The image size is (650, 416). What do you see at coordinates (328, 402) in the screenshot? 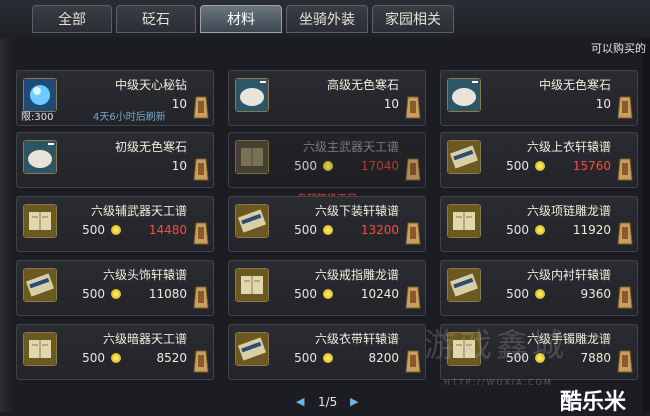
I see `page-indicator: 1/5` at bounding box center [328, 402].